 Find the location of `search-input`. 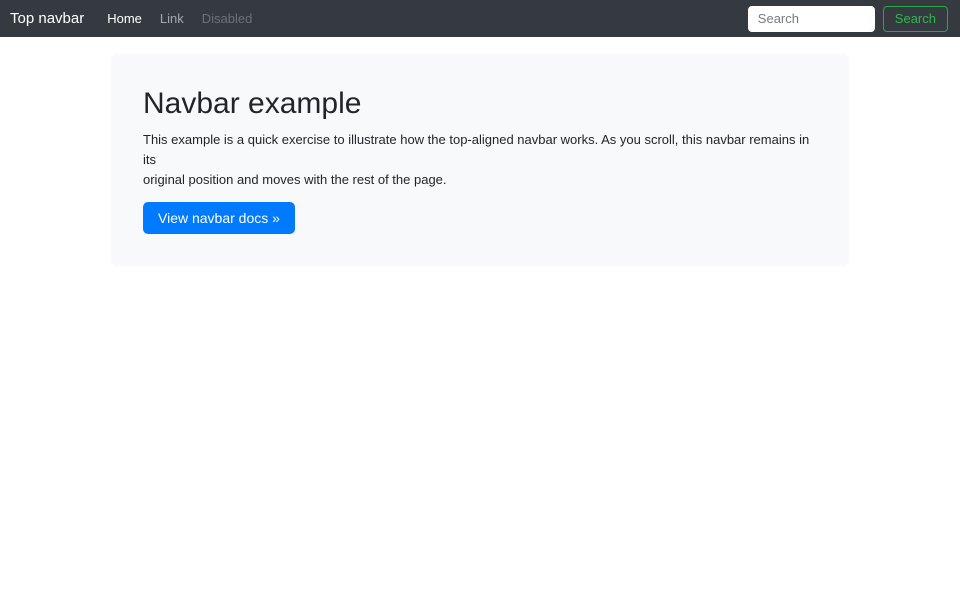

search-input is located at coordinates (811, 18).